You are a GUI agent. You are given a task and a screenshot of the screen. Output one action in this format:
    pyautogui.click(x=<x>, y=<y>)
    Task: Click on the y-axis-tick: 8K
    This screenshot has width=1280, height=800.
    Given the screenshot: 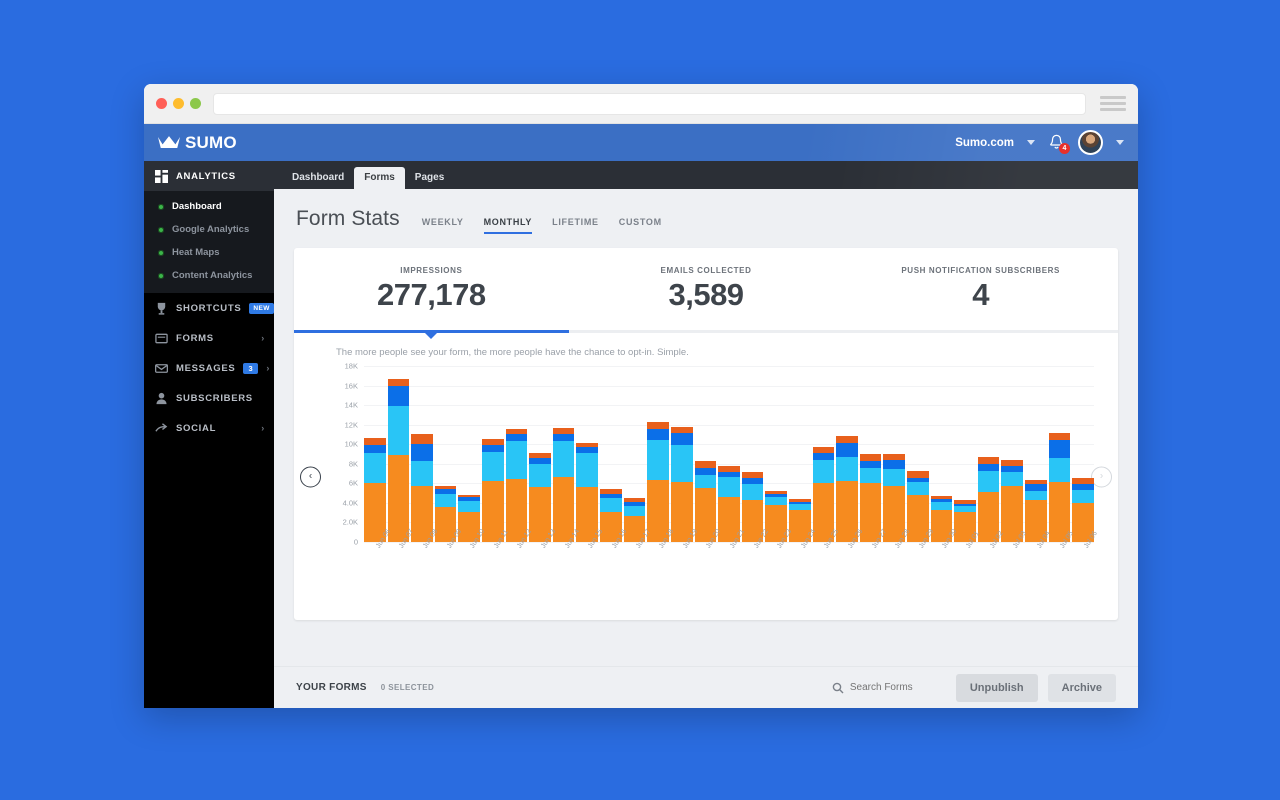 What is the action you would take?
    pyautogui.click(x=353, y=464)
    